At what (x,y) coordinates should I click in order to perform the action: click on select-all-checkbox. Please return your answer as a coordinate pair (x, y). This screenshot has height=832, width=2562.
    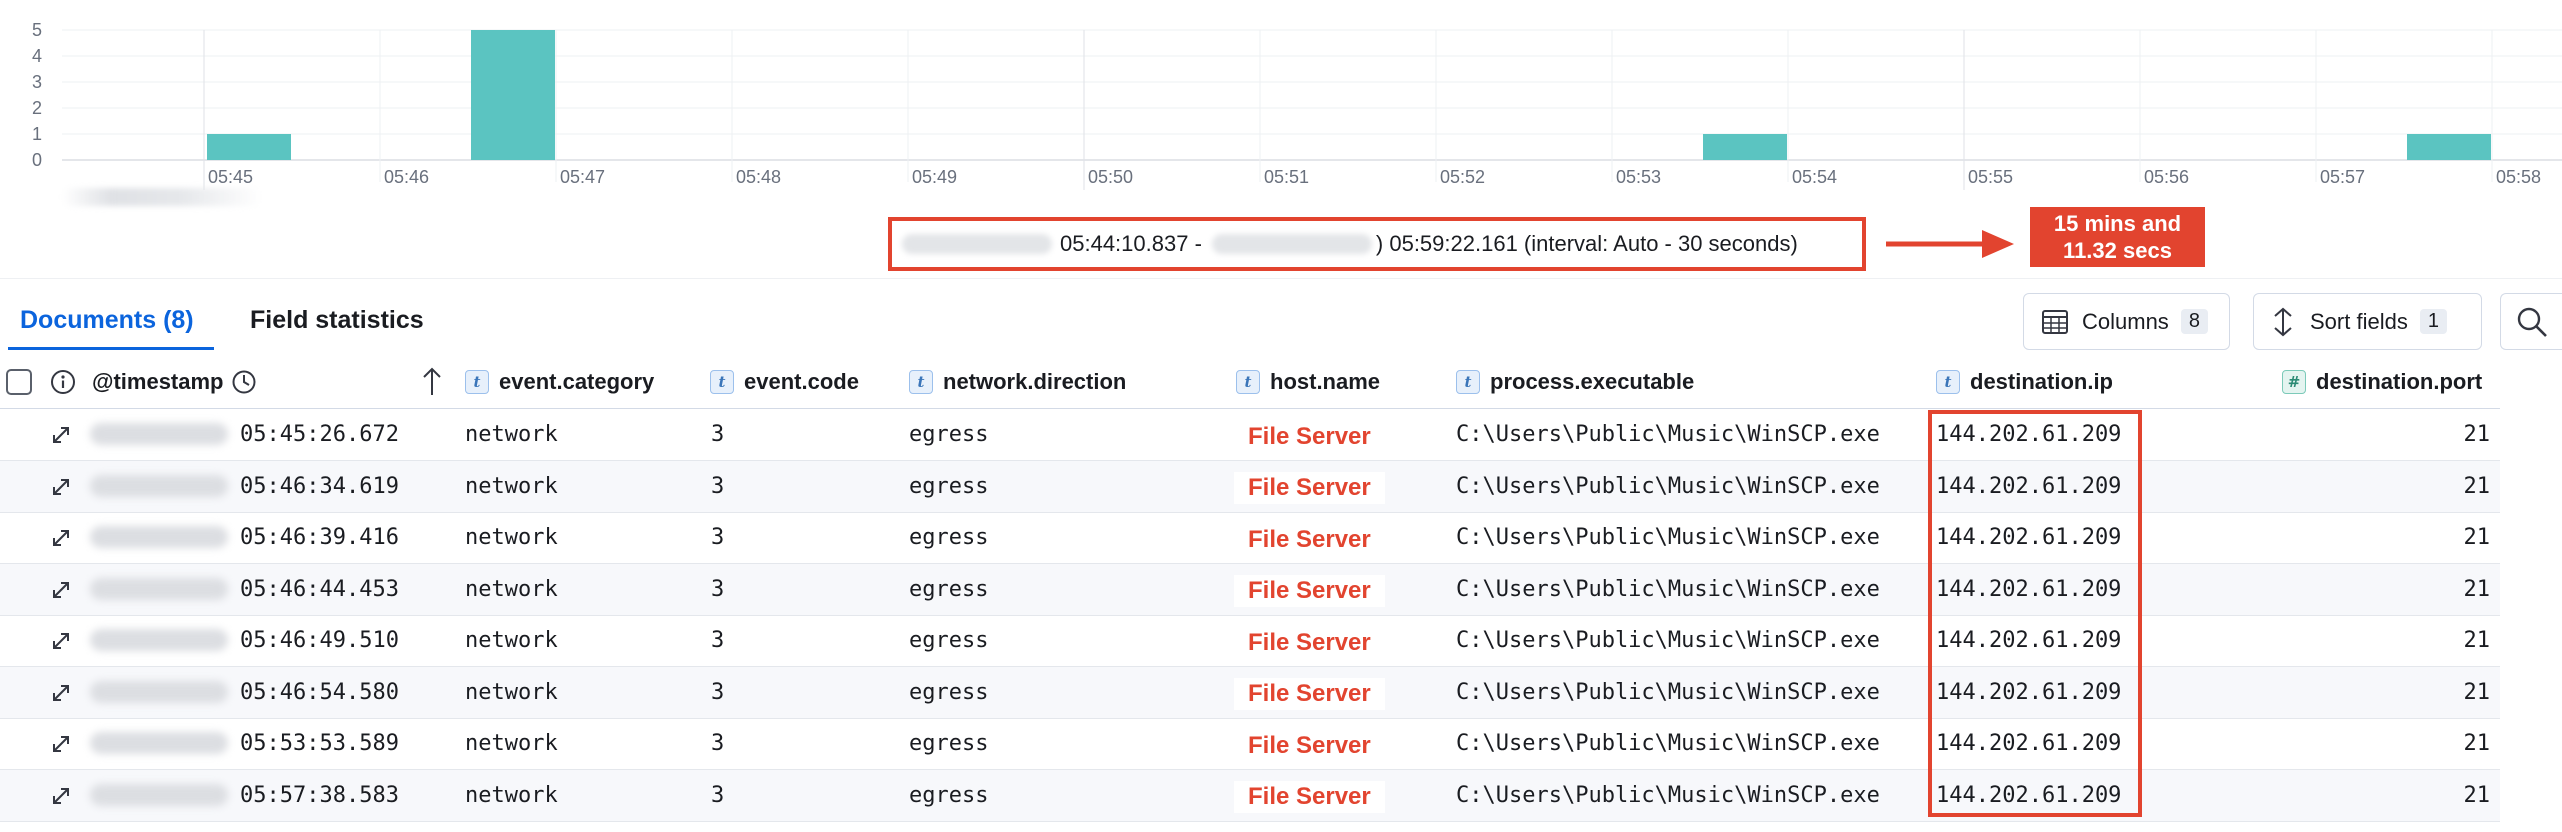
    Looking at the image, I should click on (19, 381).